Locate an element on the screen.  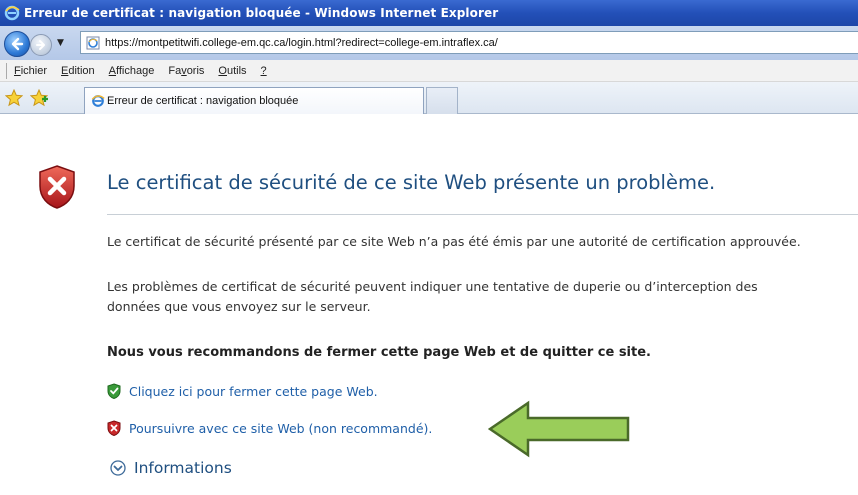
security-warning-line2: données que vous envoyez sur le serveur. is located at coordinates (239, 306).